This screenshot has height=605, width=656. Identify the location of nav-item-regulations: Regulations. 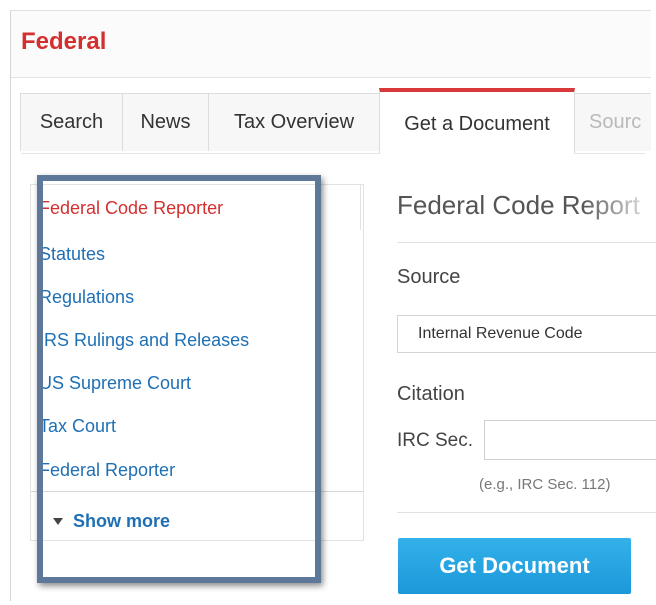
(86, 297).